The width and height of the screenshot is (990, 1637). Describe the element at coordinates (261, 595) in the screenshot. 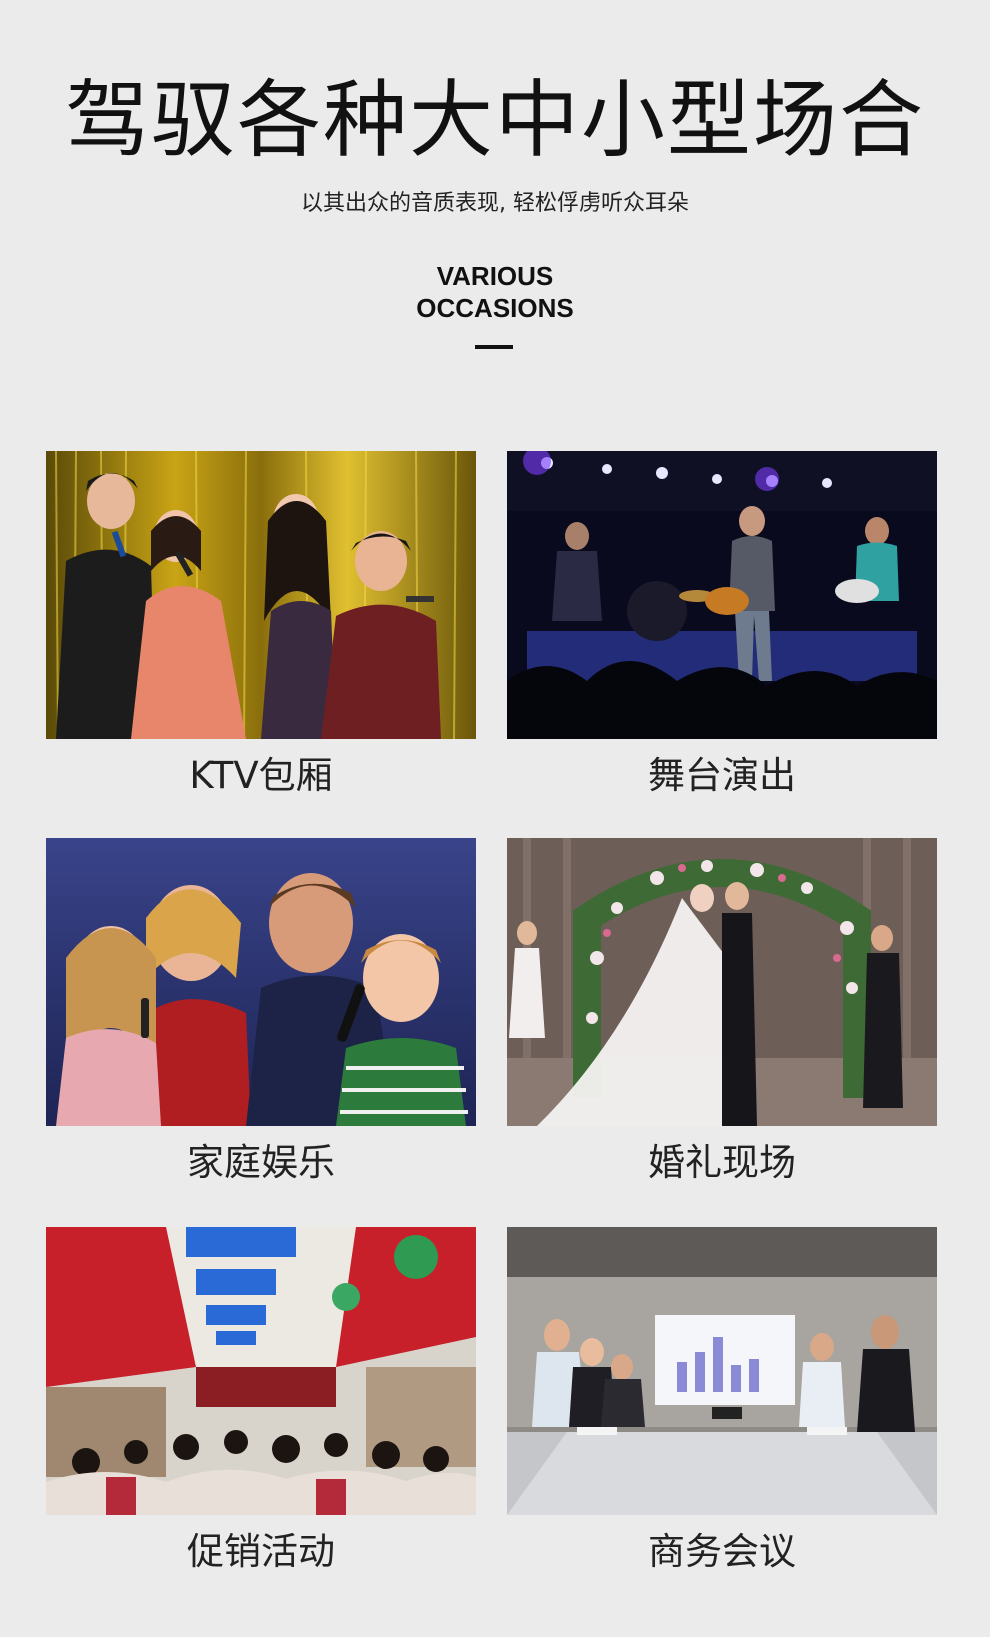

I see `karaoke-party-photo` at that location.